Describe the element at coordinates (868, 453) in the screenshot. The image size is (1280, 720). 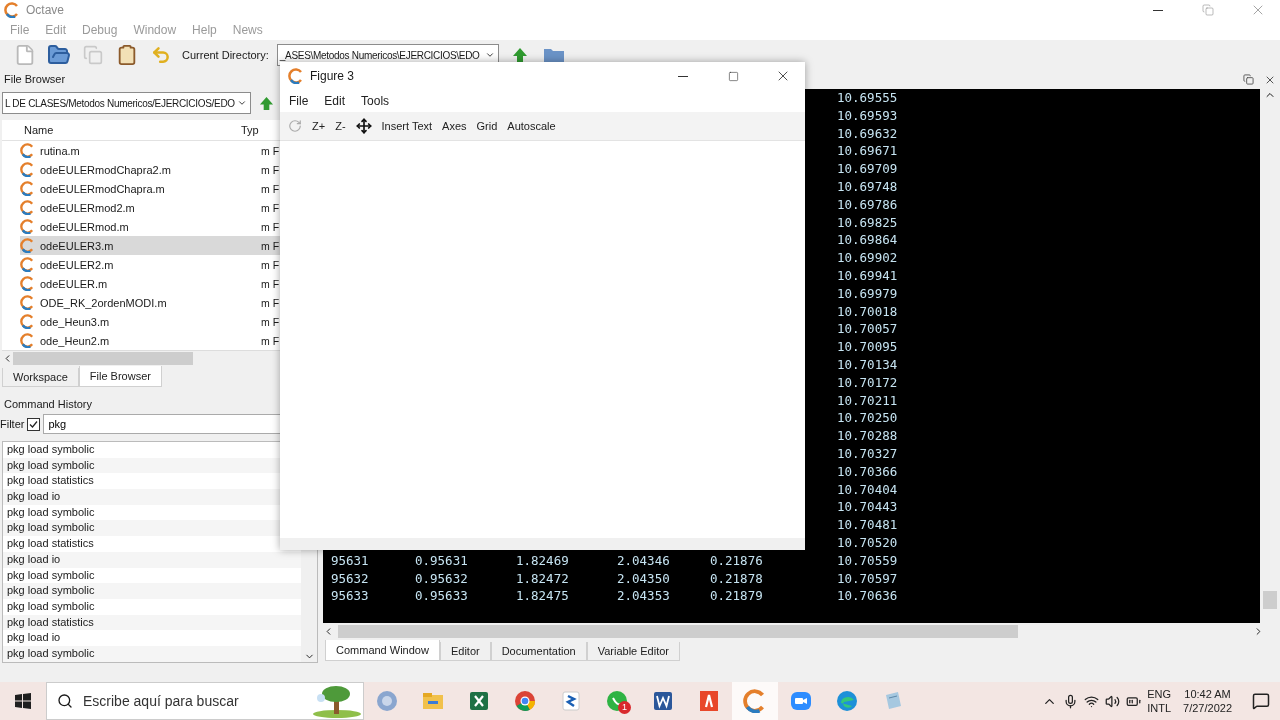
I see `output-value: 10.70327` at that location.